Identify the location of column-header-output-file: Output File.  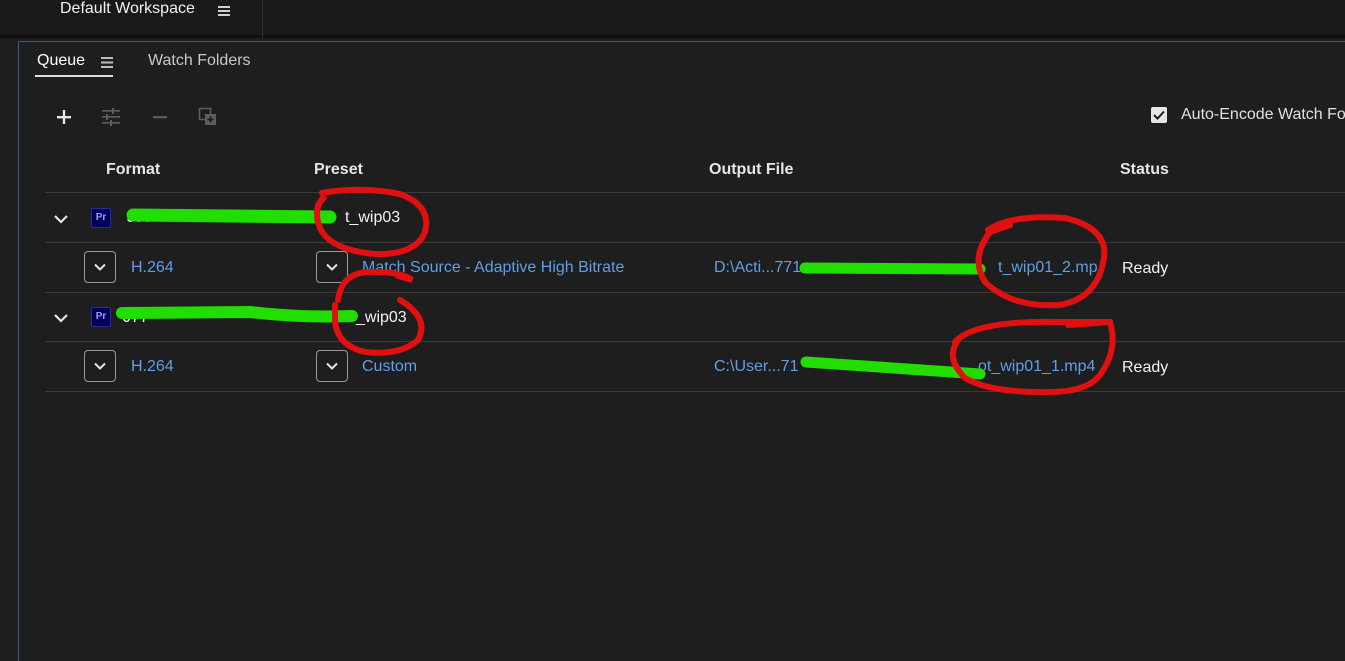
(751, 170).